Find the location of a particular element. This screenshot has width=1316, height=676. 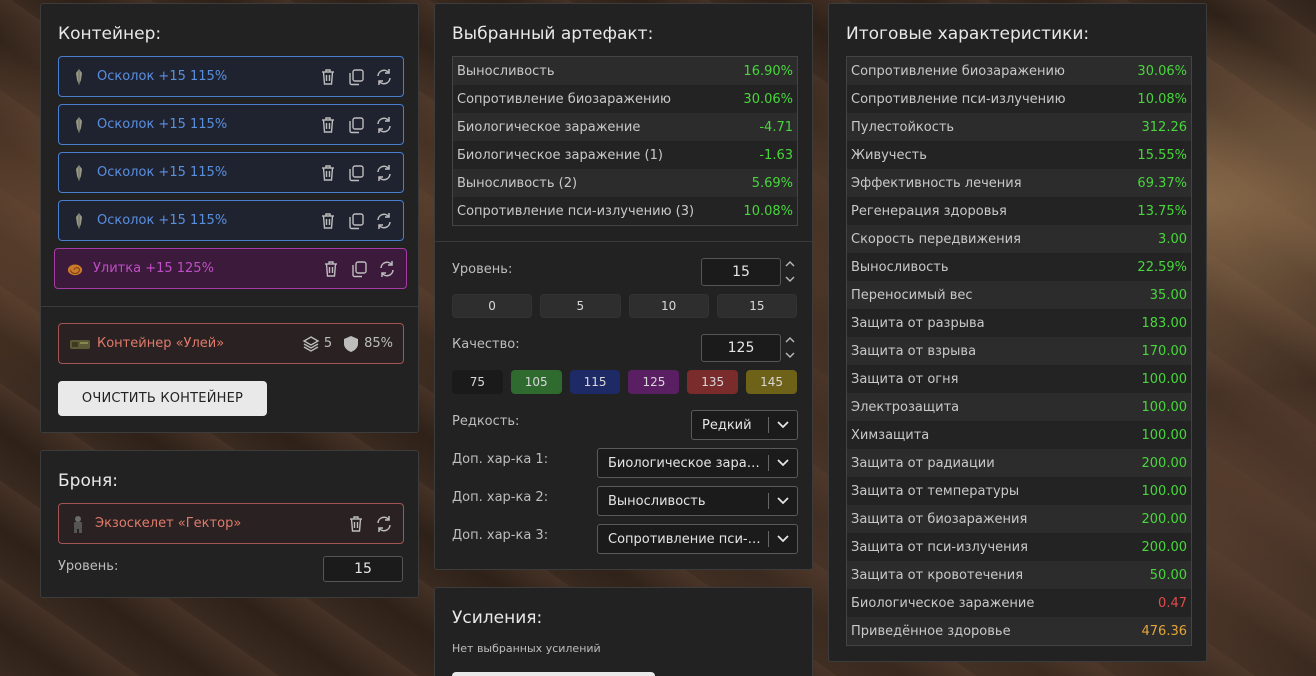

totals-title: Итоговые характеристики: is located at coordinates (968, 34).